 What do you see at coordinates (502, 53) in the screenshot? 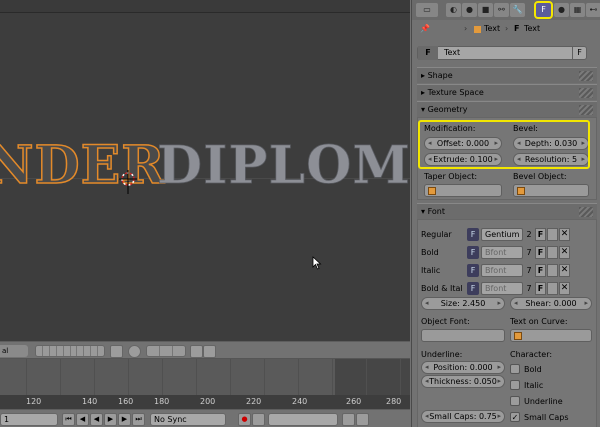
I see `datablock-name-field: F Text F` at bounding box center [502, 53].